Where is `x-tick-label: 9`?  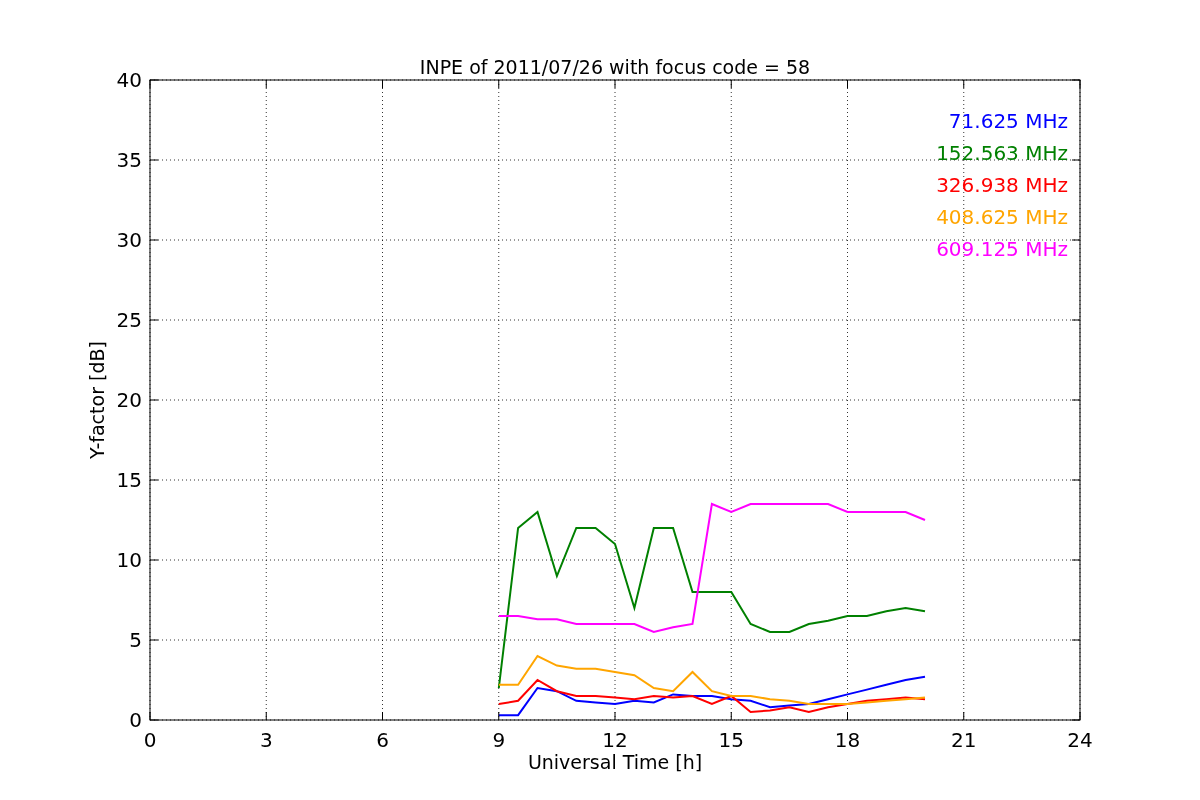 x-tick-label: 9 is located at coordinates (499, 740).